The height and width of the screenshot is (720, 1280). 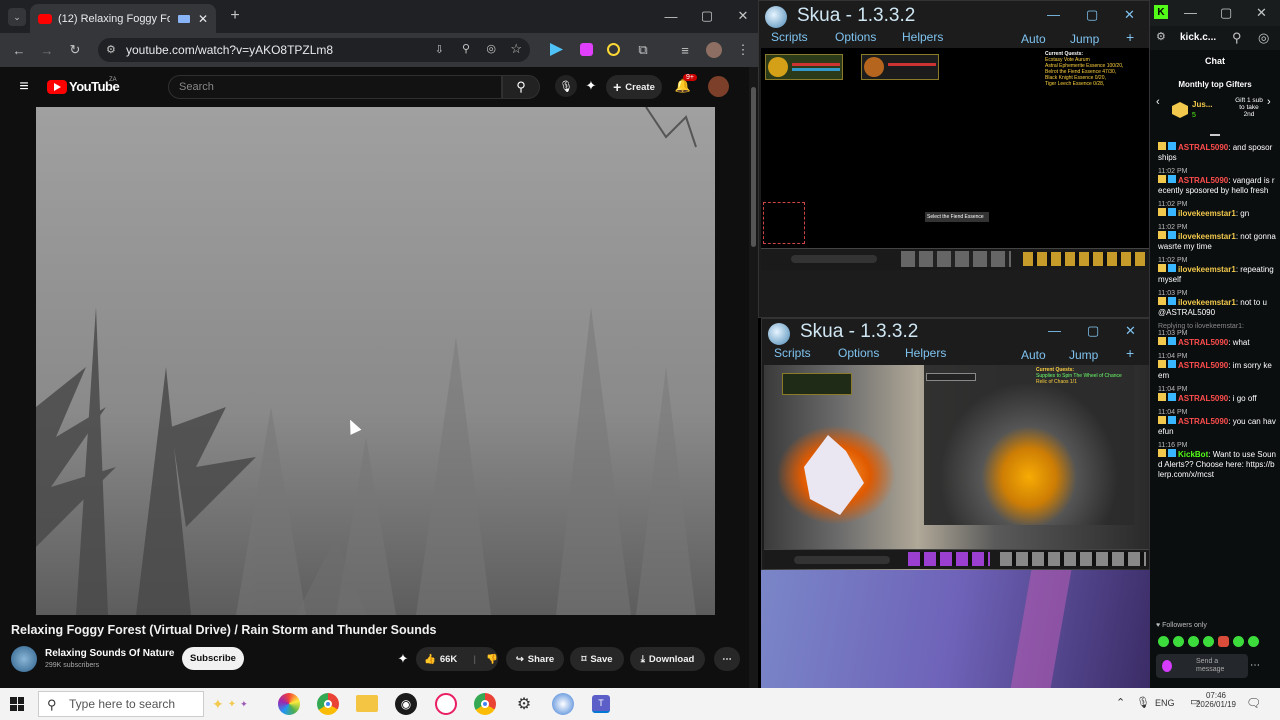 I want to click on like-button: 👍 66K | 👎, so click(x=457, y=659).